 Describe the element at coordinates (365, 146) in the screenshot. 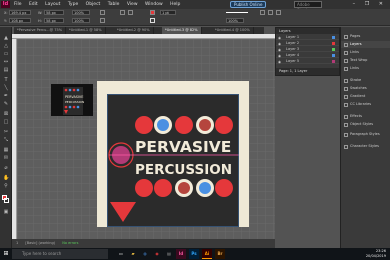

I see `panel-character-styles: Character Styles` at that location.